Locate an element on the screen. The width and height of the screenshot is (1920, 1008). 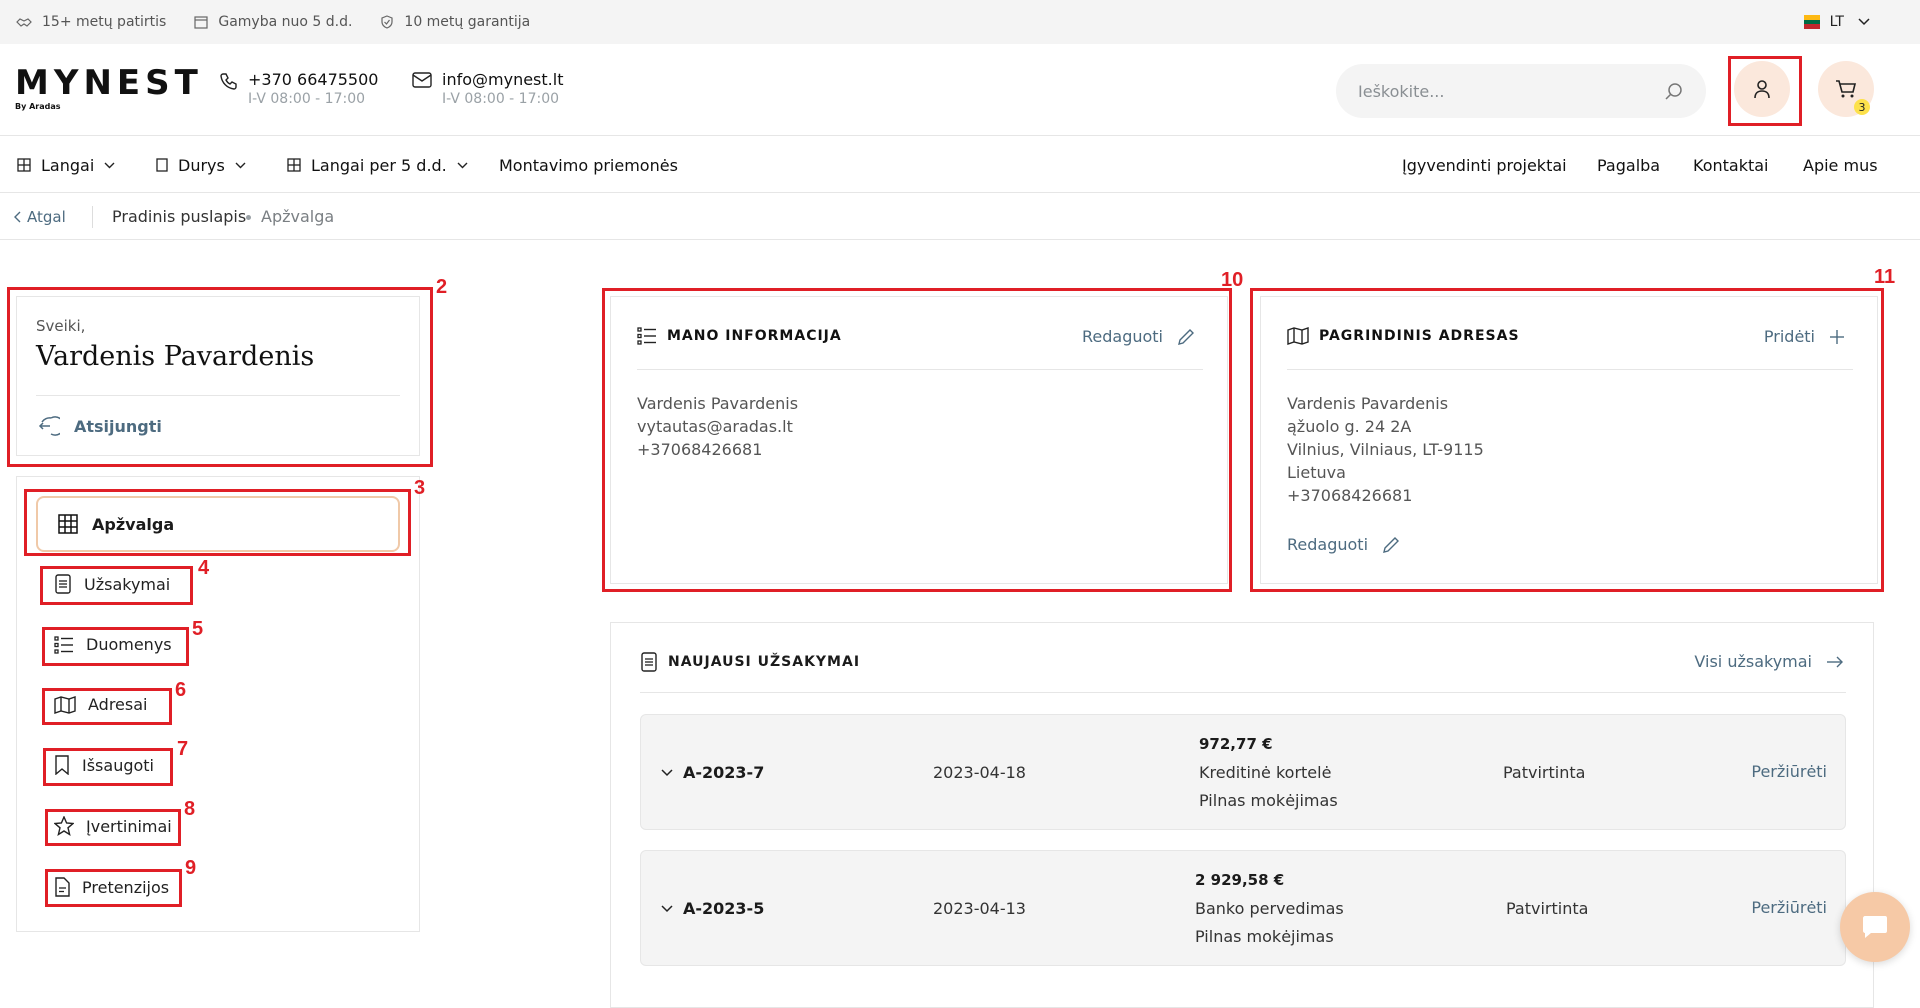
feature-experience-label: 15+ metų patirtis is located at coordinates (104, 22).